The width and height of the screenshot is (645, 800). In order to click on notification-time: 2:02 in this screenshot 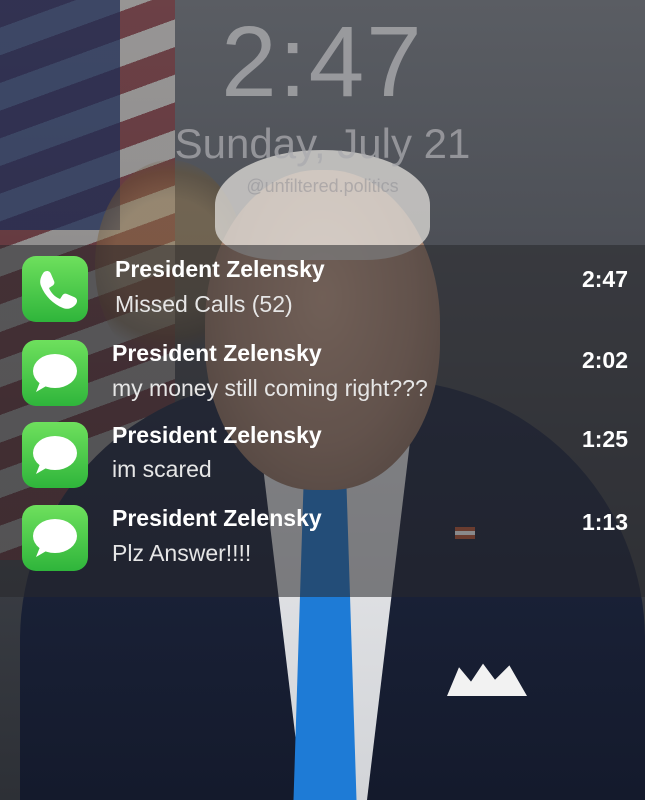, I will do `click(604, 360)`.